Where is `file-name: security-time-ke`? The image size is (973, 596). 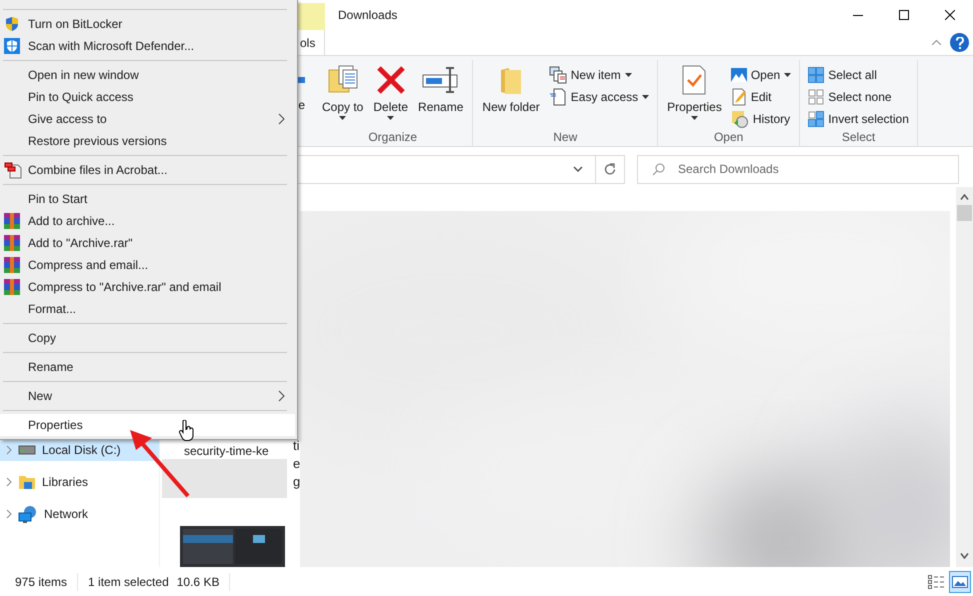 file-name: security-time-ke is located at coordinates (226, 451).